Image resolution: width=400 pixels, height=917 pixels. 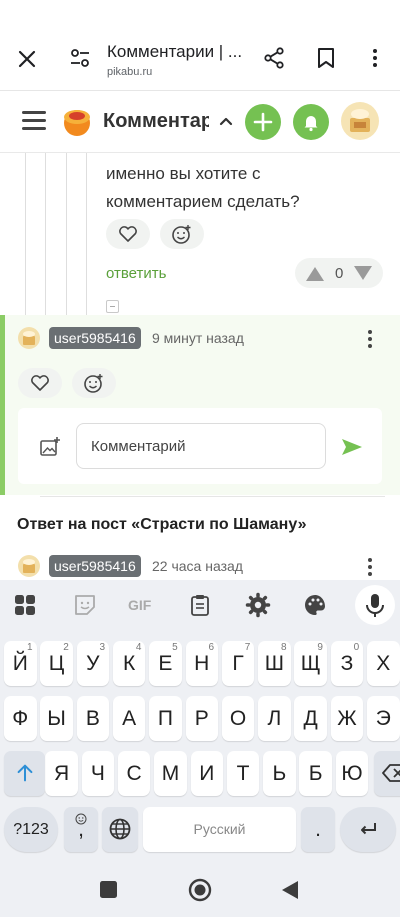 I want to click on close-icon, so click(x=27, y=59).